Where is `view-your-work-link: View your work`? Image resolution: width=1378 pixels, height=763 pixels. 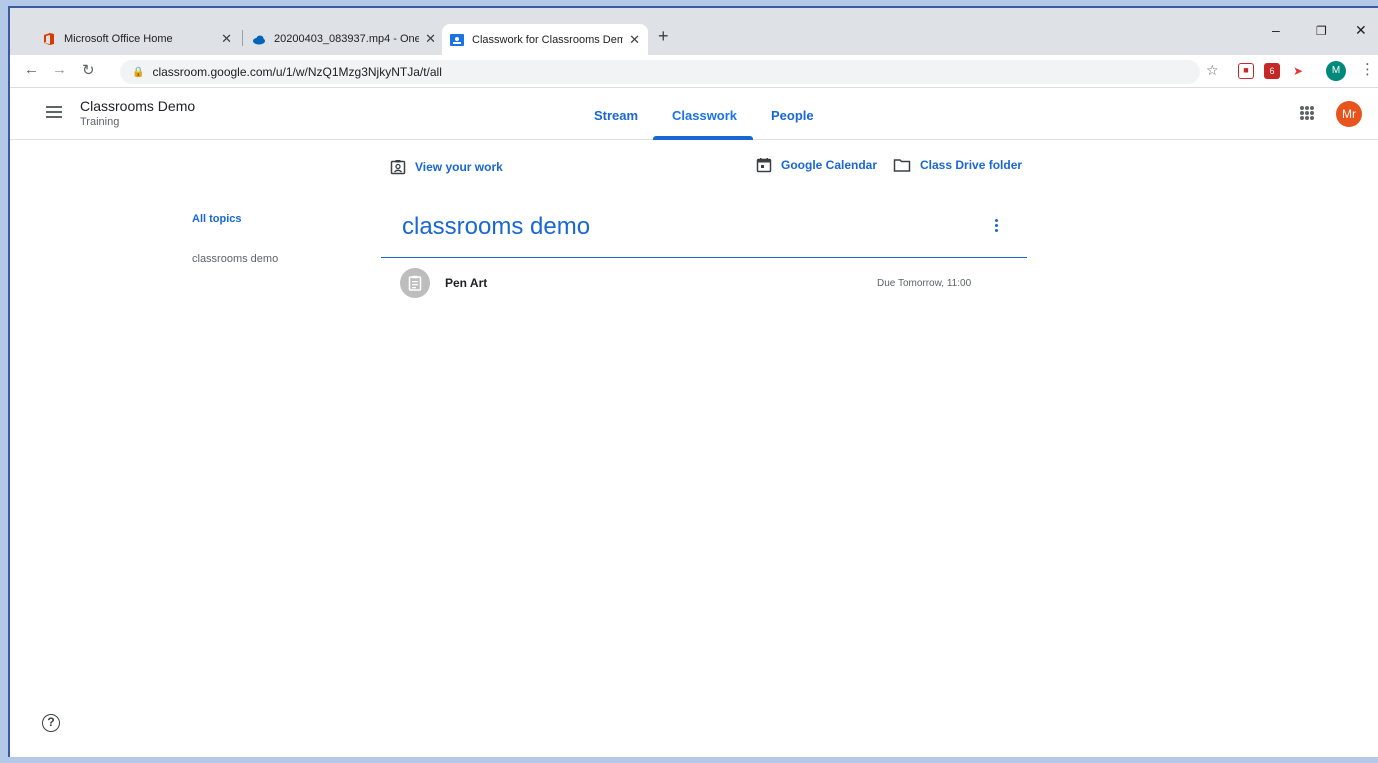
view-your-work-link: View your work is located at coordinates (446, 167).